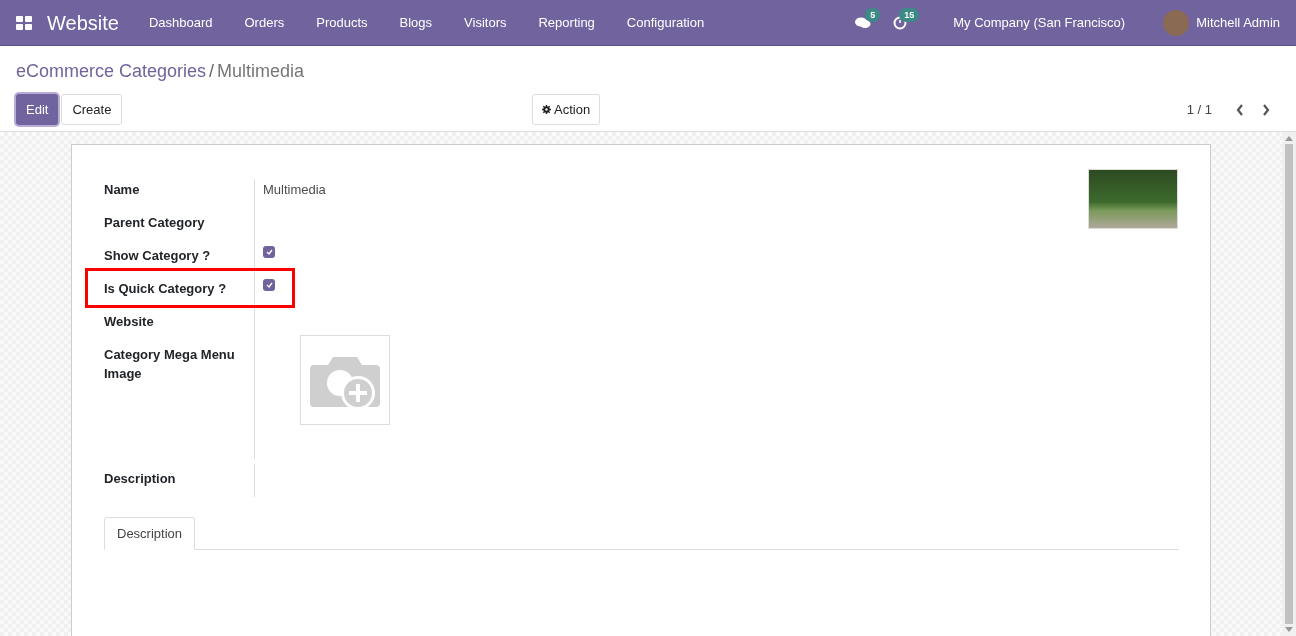 This screenshot has width=1296, height=636. What do you see at coordinates (1266, 109) in the screenshot?
I see `next-icon` at bounding box center [1266, 109].